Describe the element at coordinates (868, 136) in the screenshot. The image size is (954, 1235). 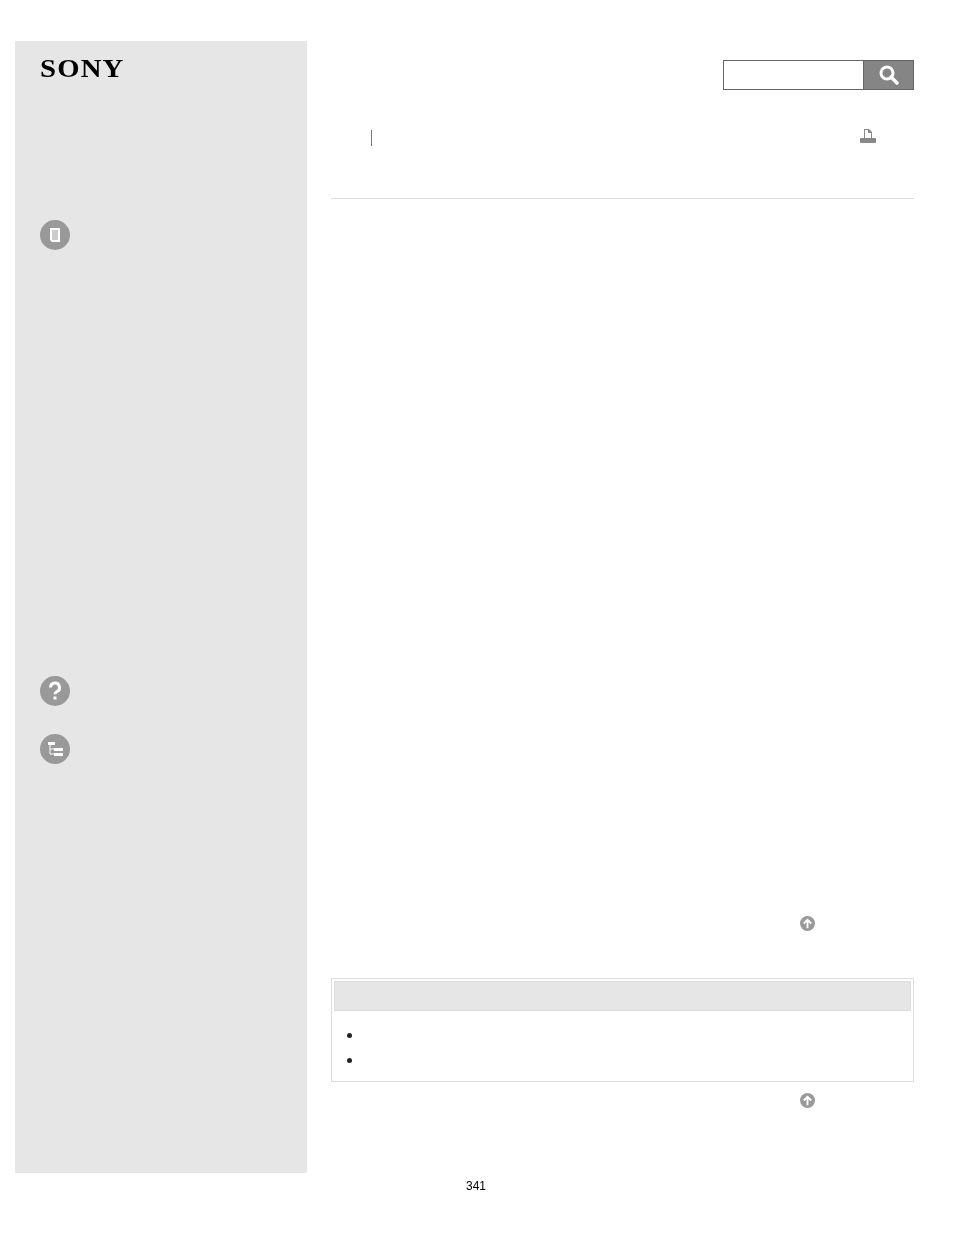
I see `print-icon` at that location.